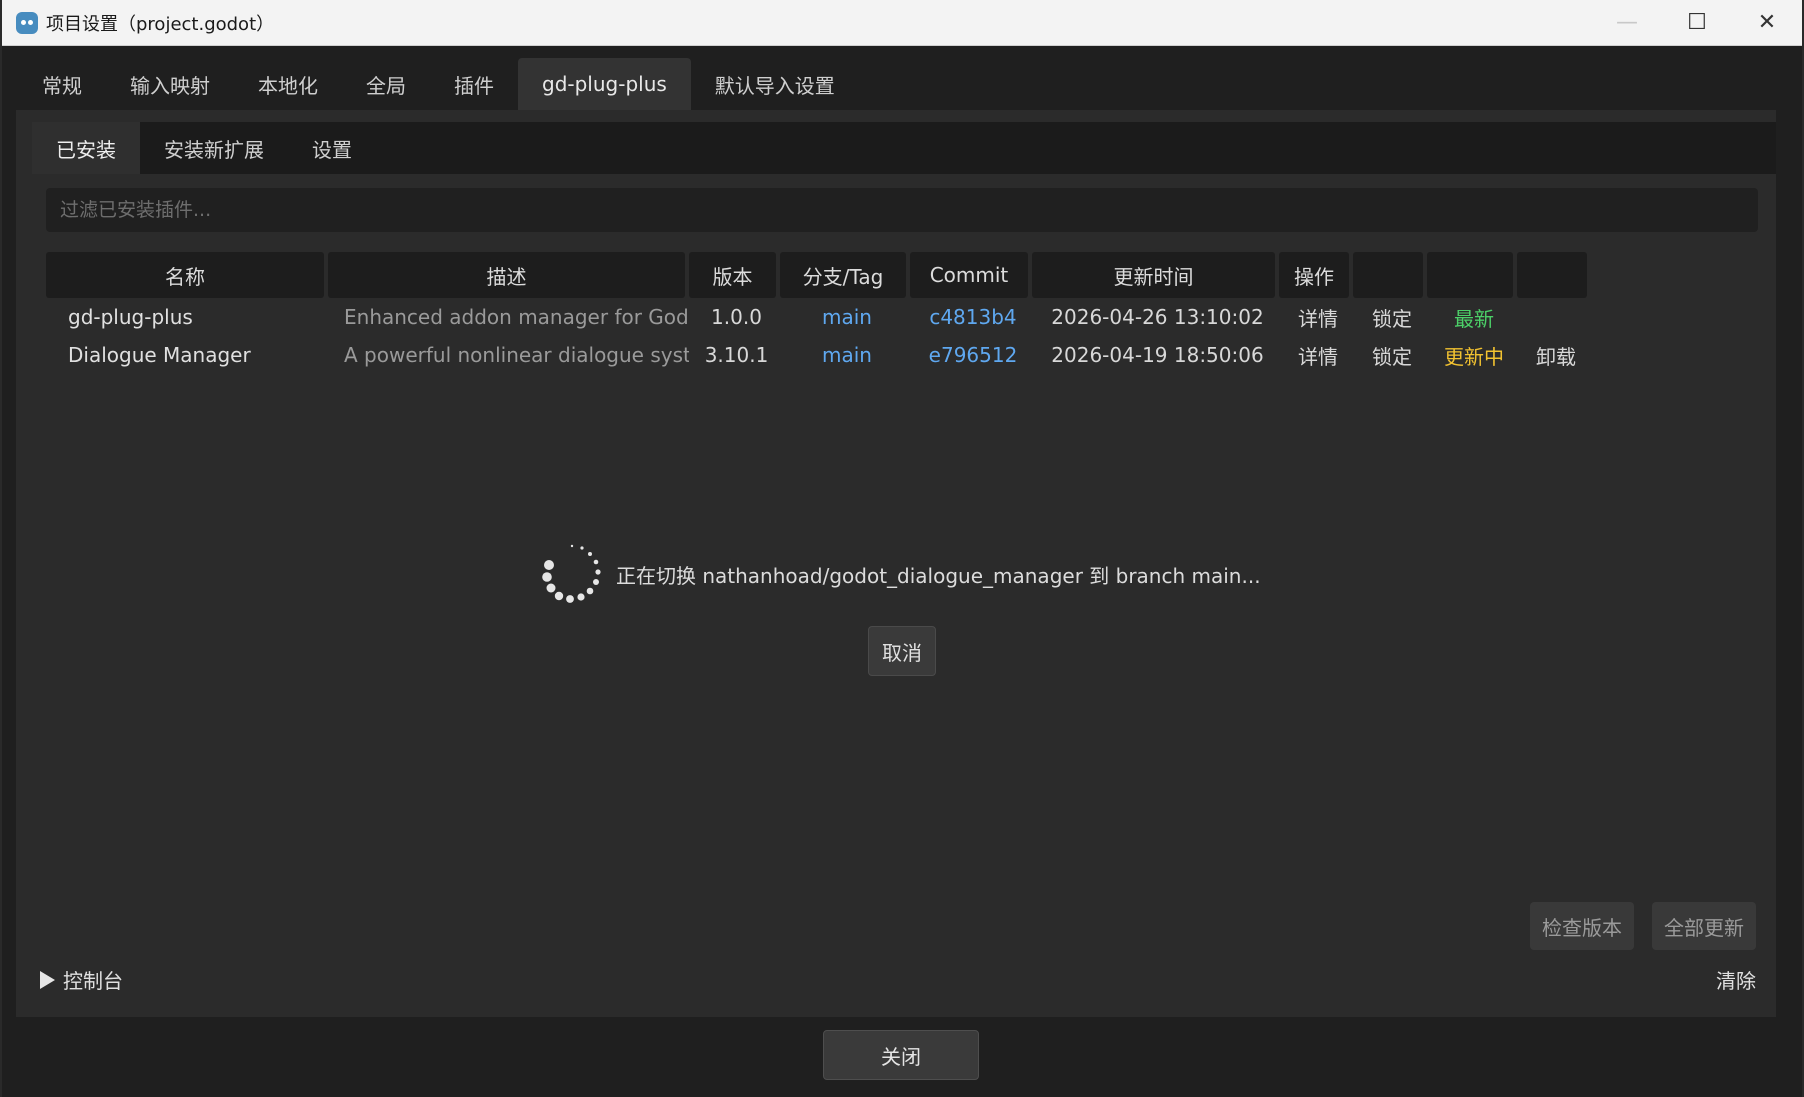  What do you see at coordinates (1157, 317) in the screenshot?
I see `plugin-updated-time: 2026-04-26 13:10:02` at bounding box center [1157, 317].